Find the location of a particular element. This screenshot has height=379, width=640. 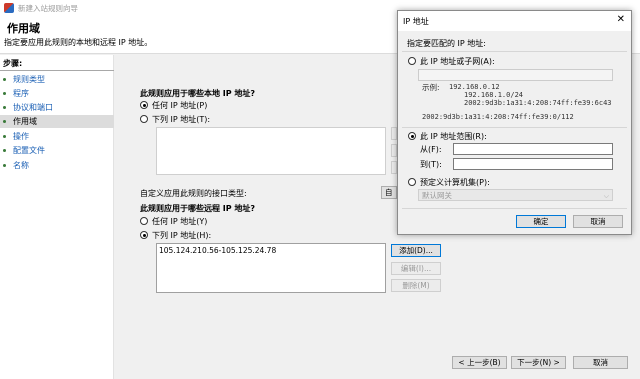

dialog-cancel-button: 取消 is located at coordinates (598, 221).